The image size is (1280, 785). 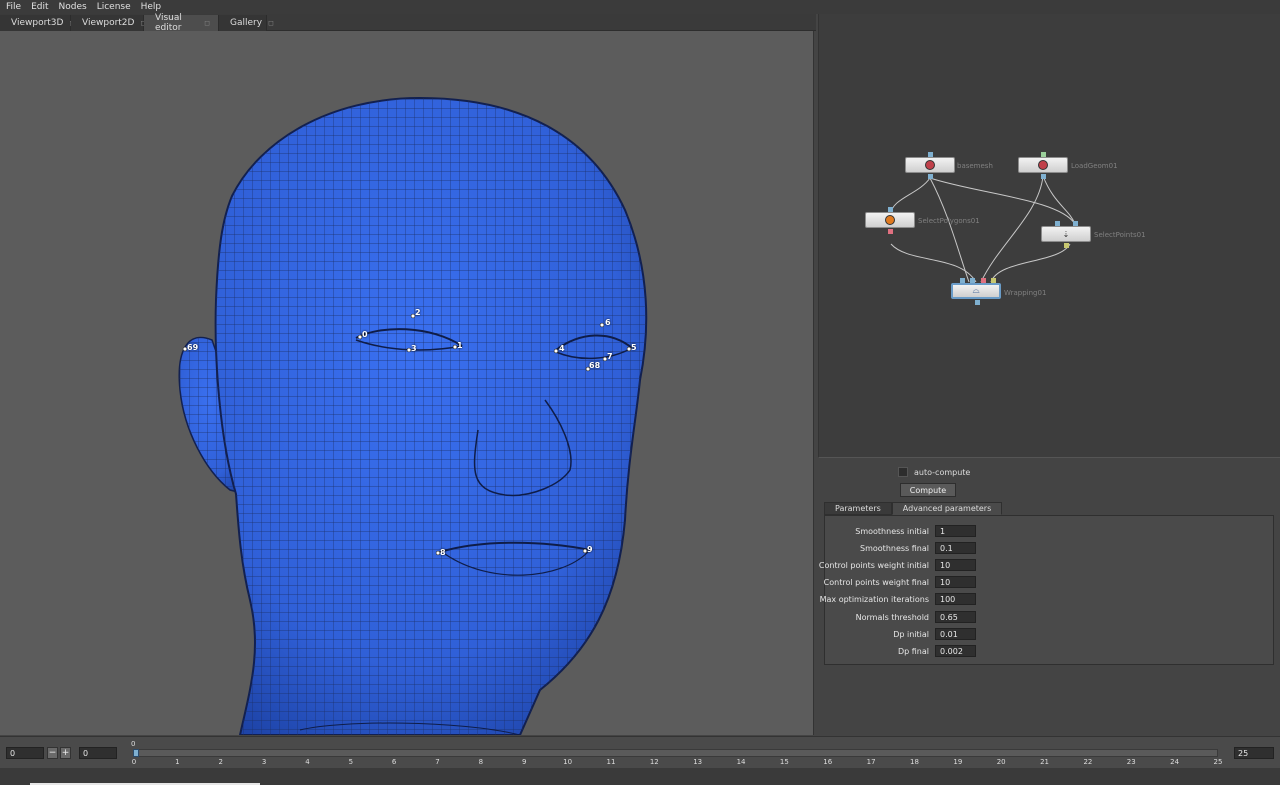 What do you see at coordinates (1025, 293) in the screenshot?
I see `node-label: Wrapping01` at bounding box center [1025, 293].